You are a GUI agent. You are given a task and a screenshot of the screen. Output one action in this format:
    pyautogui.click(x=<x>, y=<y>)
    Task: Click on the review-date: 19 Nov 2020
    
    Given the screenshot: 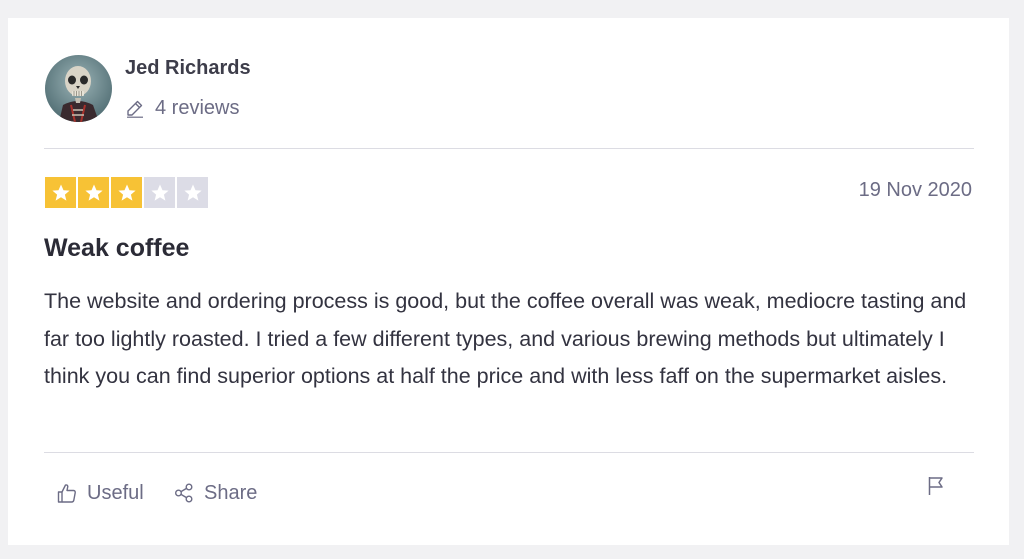 What is the action you would take?
    pyautogui.click(x=915, y=190)
    